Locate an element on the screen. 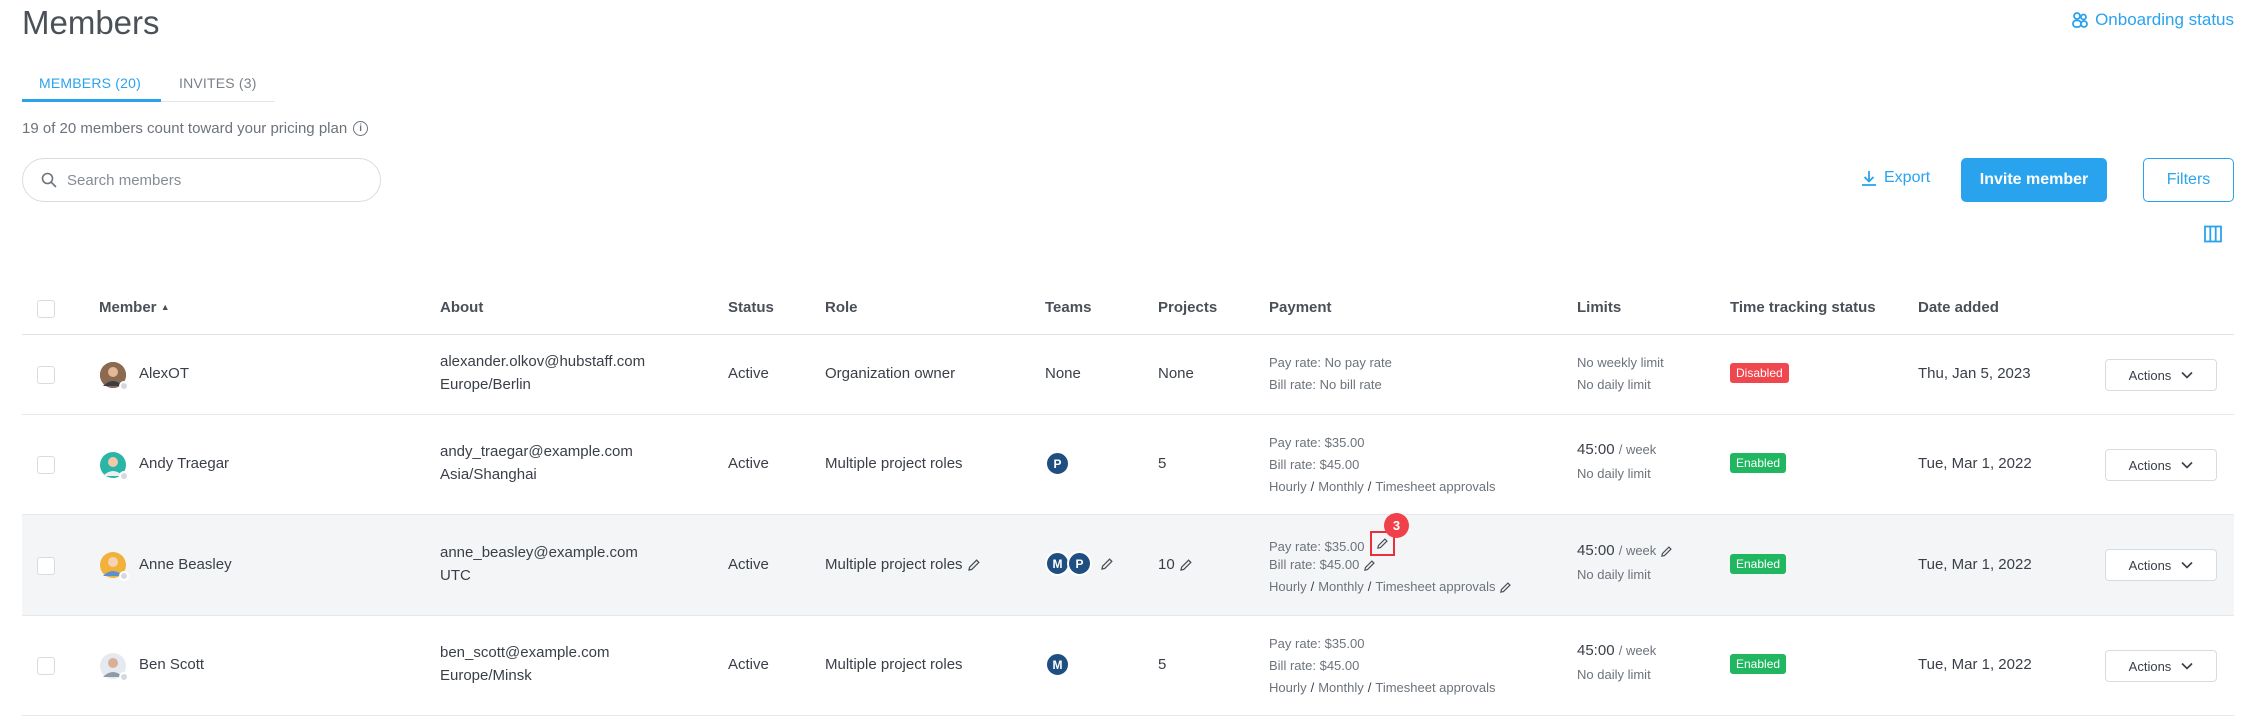 The height and width of the screenshot is (721, 2248). date-added: Thu, Jan 5, 2023 is located at coordinates (1974, 373).